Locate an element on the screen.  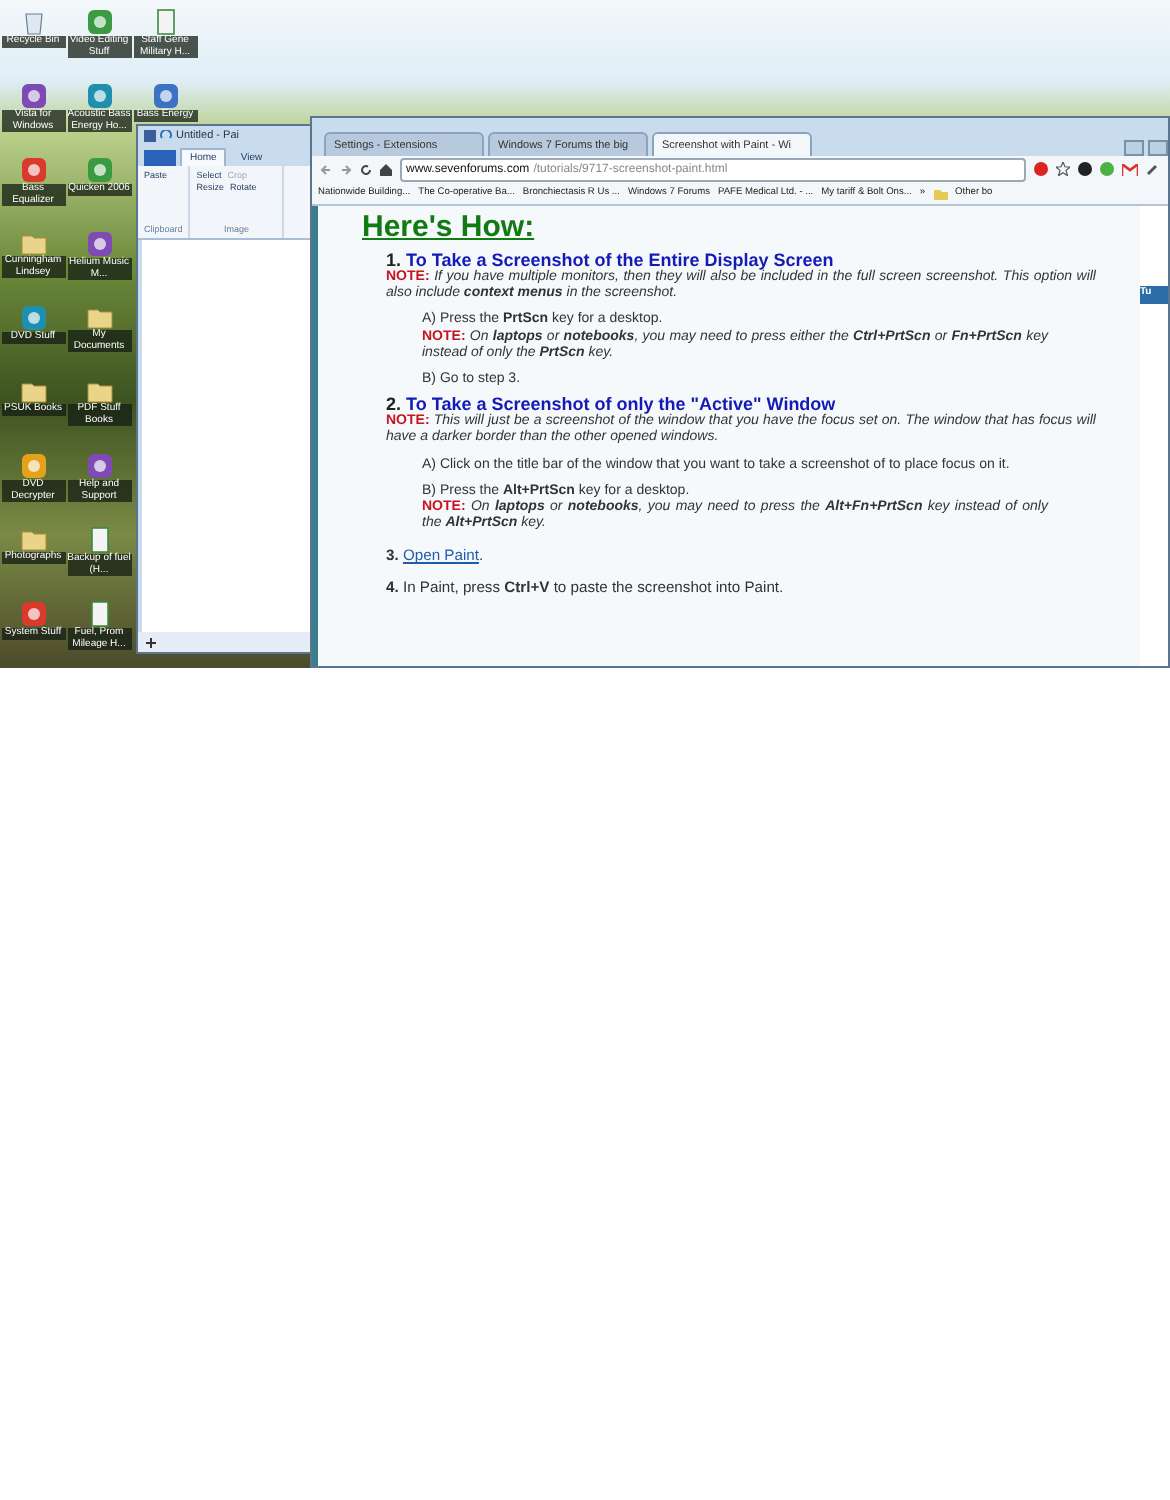
home-icon is located at coordinates (386, 169).